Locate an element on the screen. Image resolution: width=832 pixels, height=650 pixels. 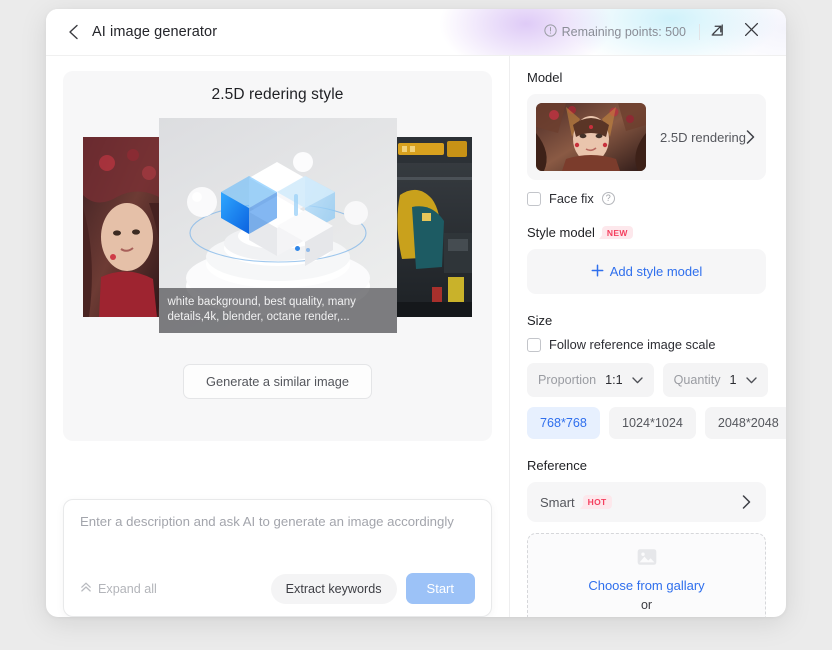
size-label-text: Size is located at coordinates (540, 320).